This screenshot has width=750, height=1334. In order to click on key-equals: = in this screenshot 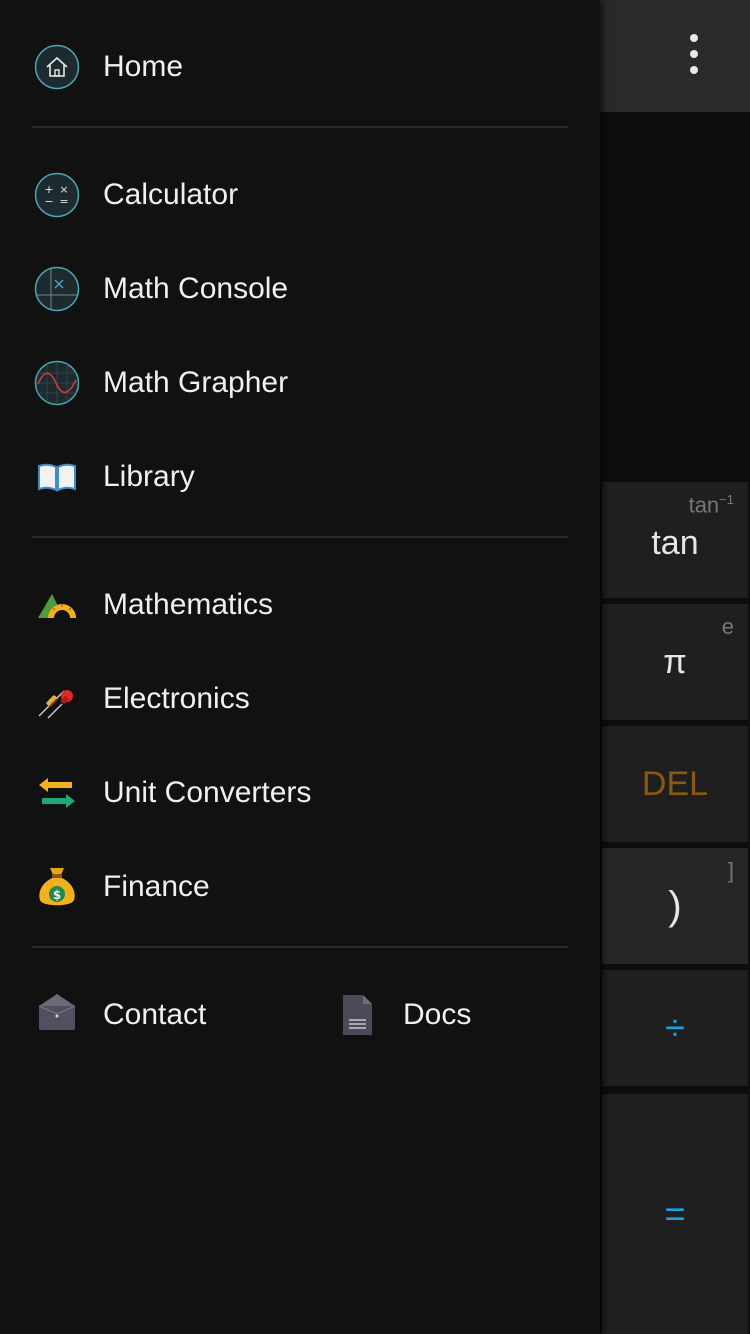, I will do `click(675, 1214)`.